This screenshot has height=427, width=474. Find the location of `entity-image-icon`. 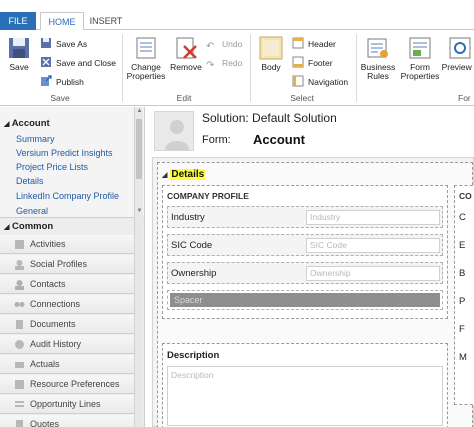

entity-image-icon is located at coordinates (174, 131).